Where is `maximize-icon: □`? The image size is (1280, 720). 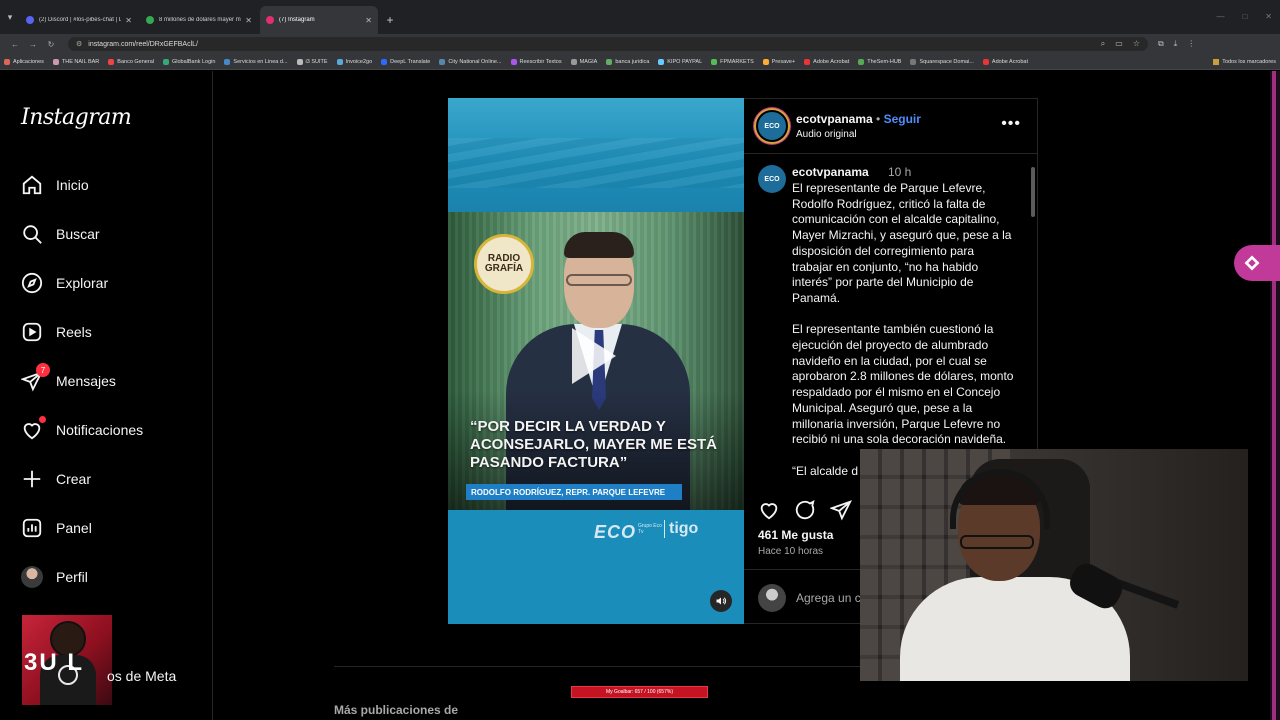
maximize-icon: □ is located at coordinates (1244, 16).